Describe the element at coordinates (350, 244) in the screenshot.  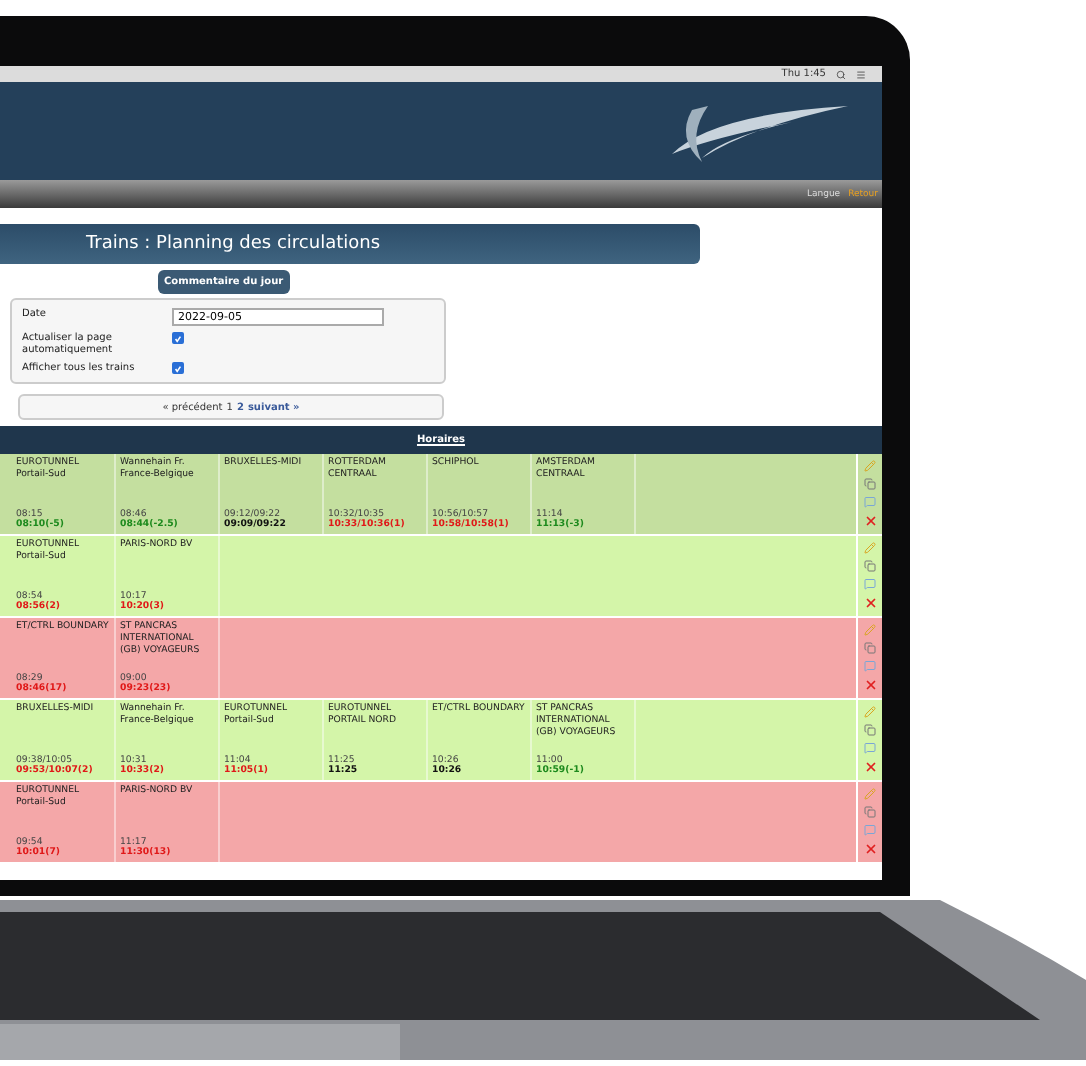
I see `page-title: Trains : Planning des circulations` at that location.